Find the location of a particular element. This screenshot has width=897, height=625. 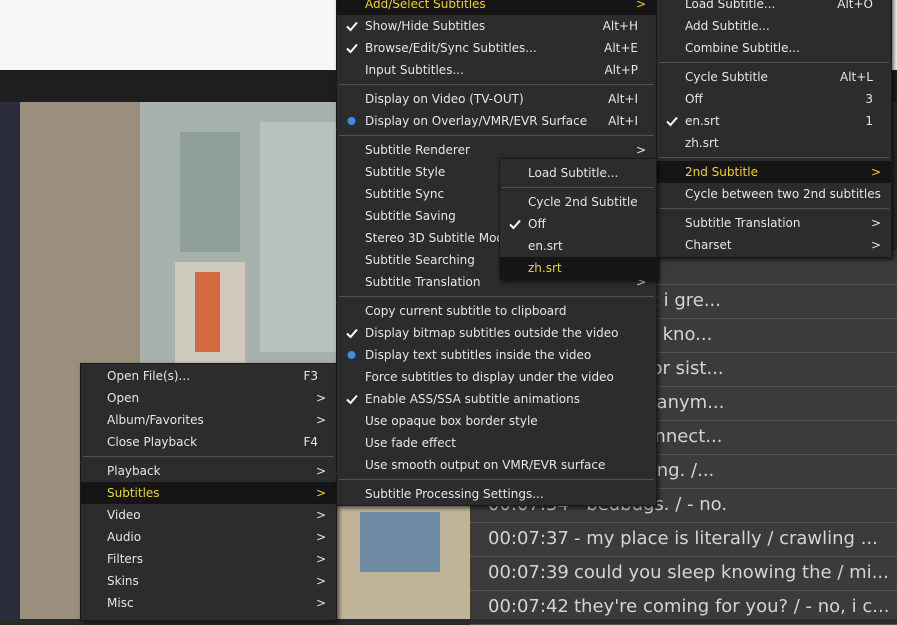

menu-item-label: Use fade effect is located at coordinates (410, 443).